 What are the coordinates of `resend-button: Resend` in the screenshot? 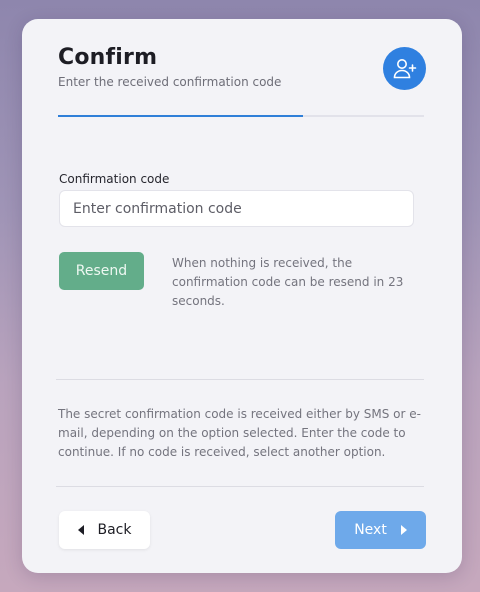 It's located at (101, 271).